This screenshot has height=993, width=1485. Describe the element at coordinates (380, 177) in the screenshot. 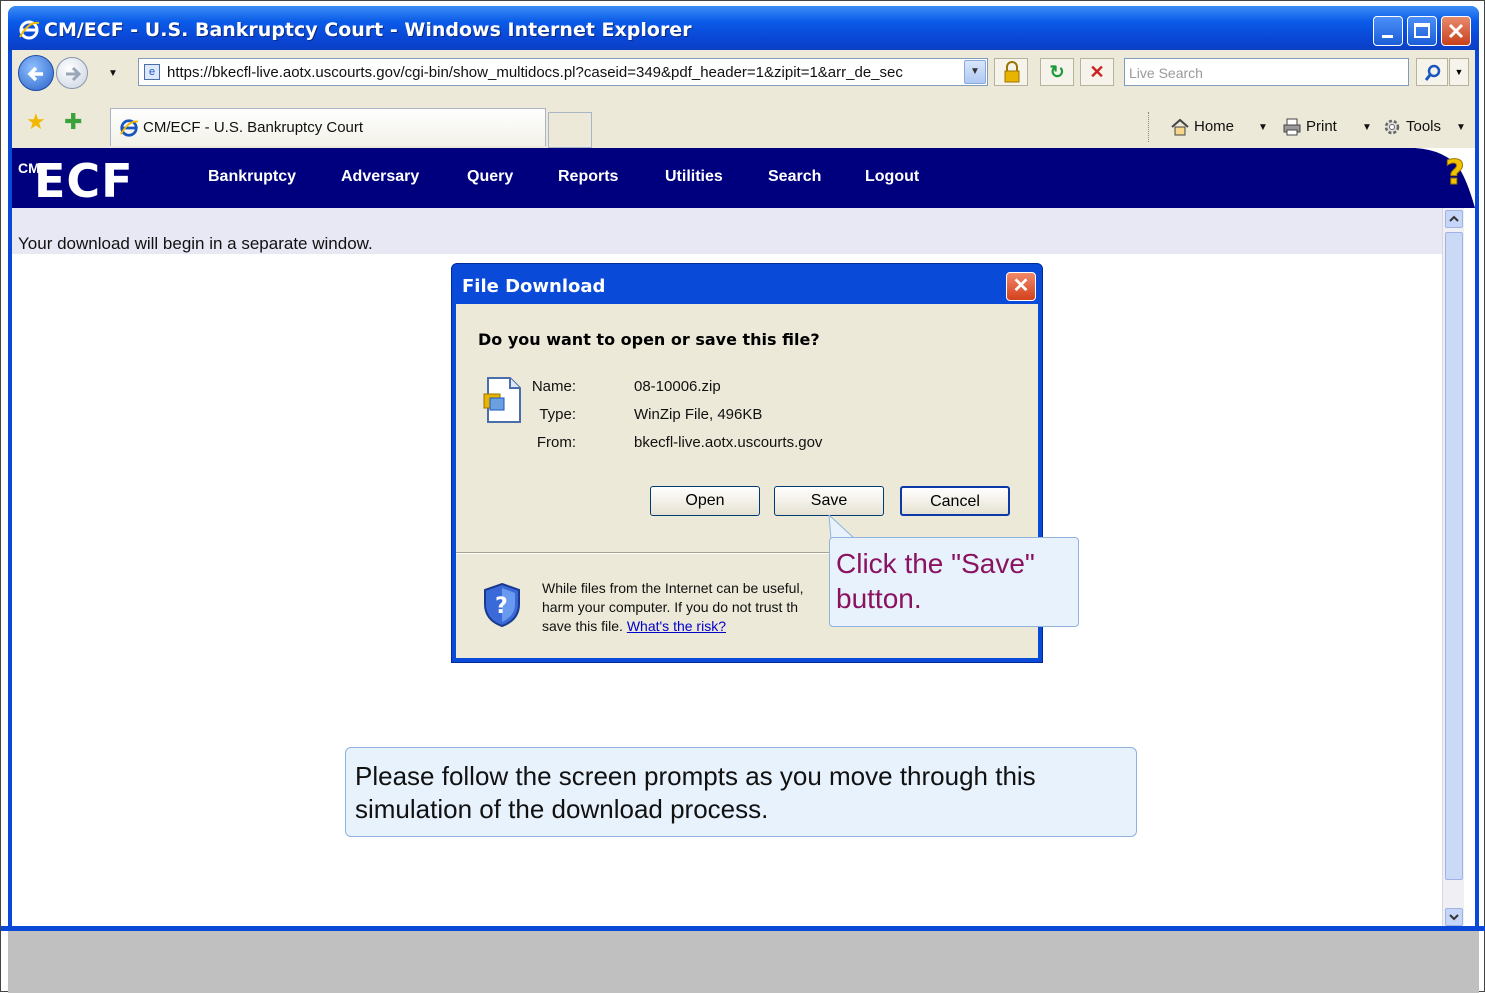

I see `menu-adversary: Adversary` at that location.